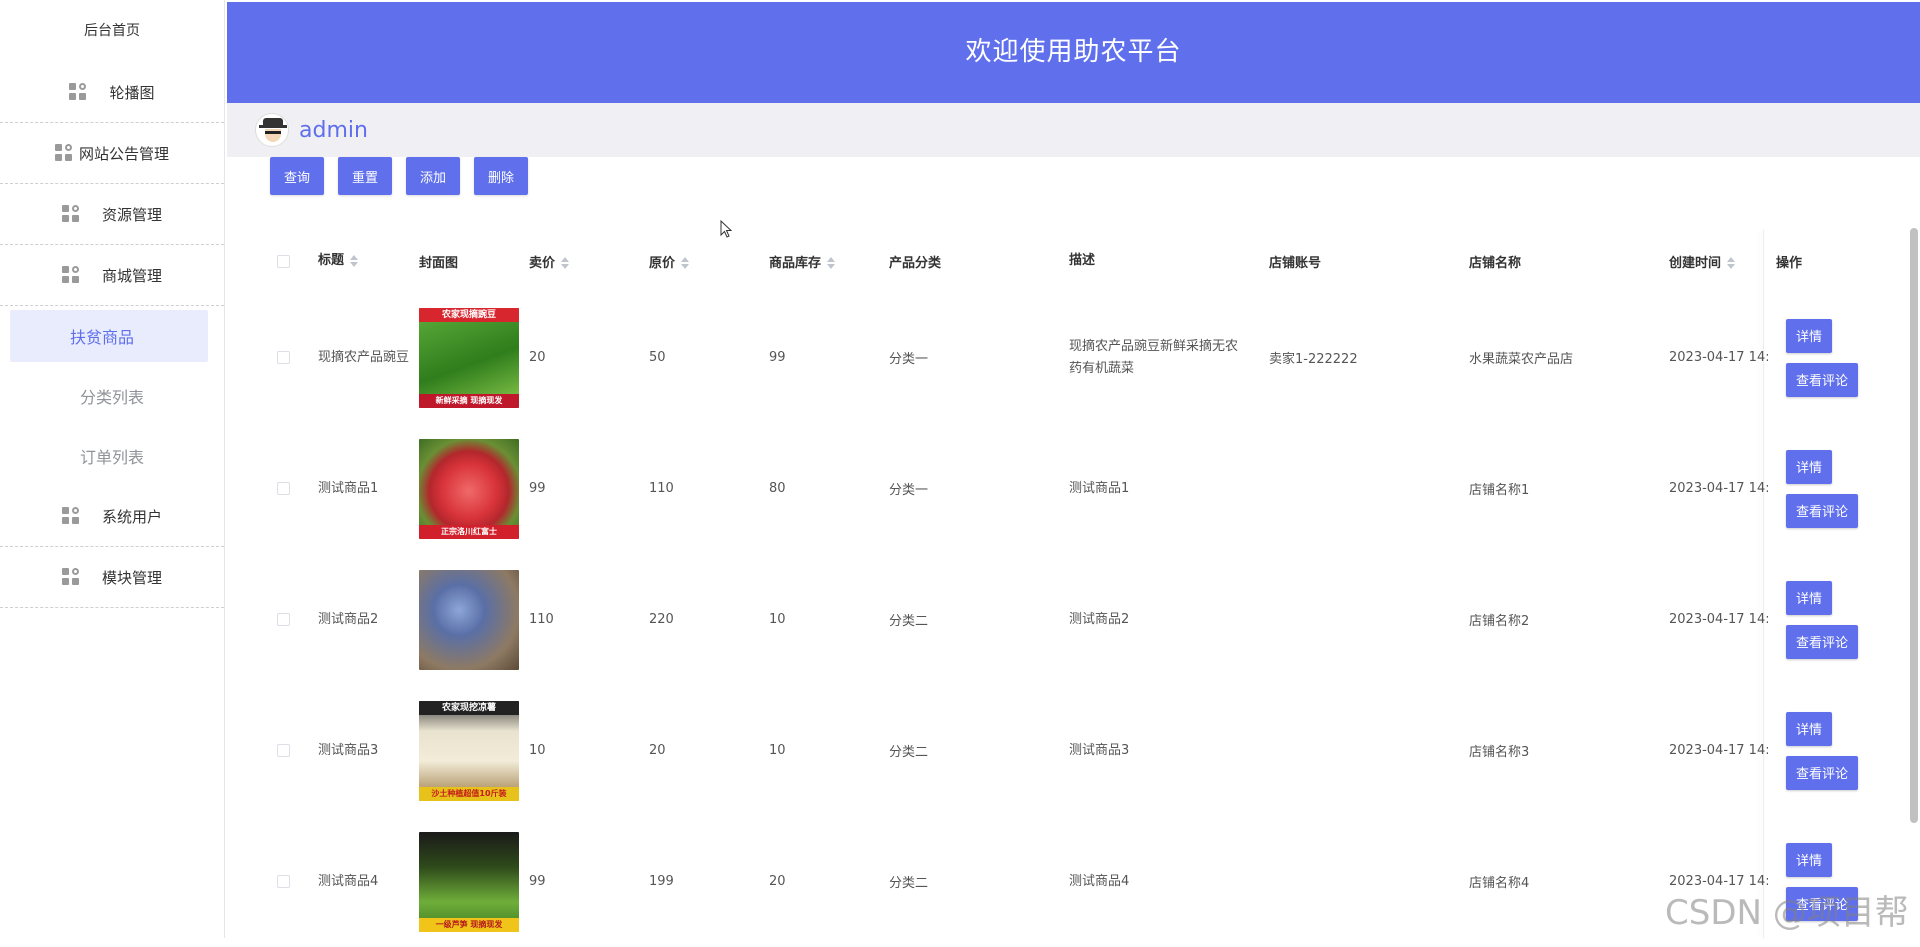  I want to click on sidebar-item-label: 模块管理, so click(131, 577).